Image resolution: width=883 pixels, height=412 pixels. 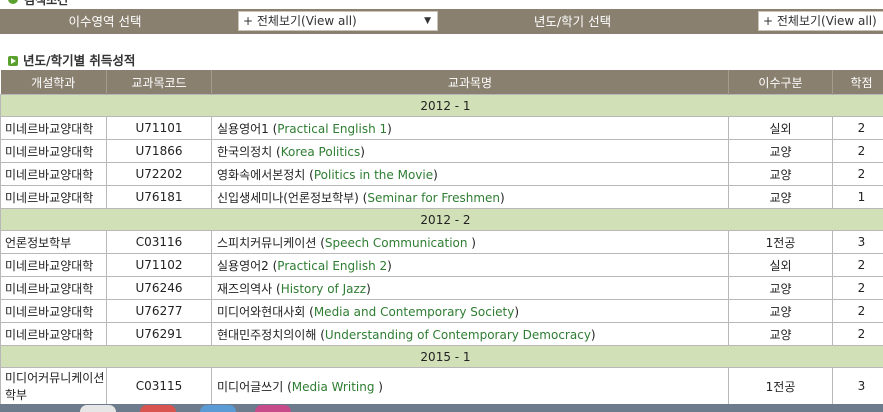 What do you see at coordinates (159, 151) in the screenshot?
I see `cell-code: U71866` at bounding box center [159, 151].